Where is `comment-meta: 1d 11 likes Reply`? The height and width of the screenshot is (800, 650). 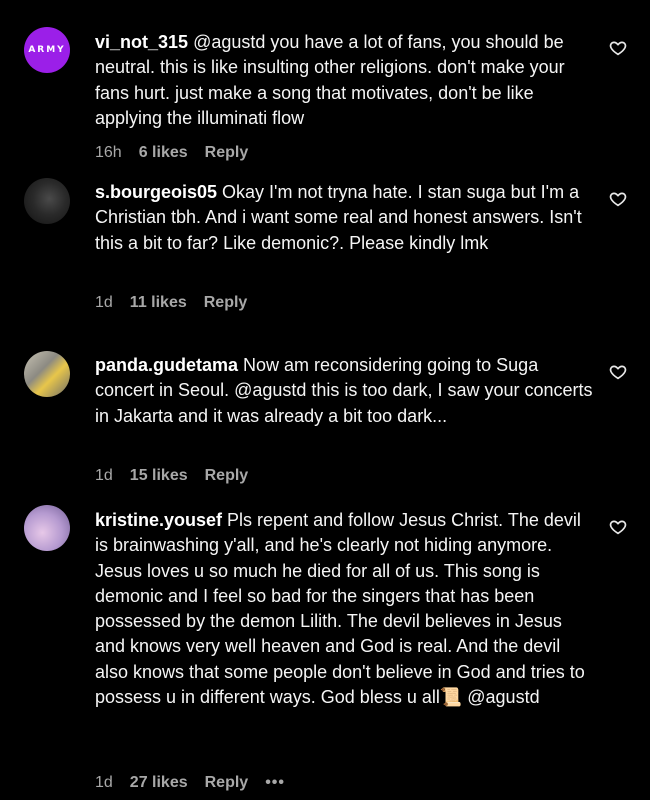 comment-meta: 1d 11 likes Reply is located at coordinates (171, 303).